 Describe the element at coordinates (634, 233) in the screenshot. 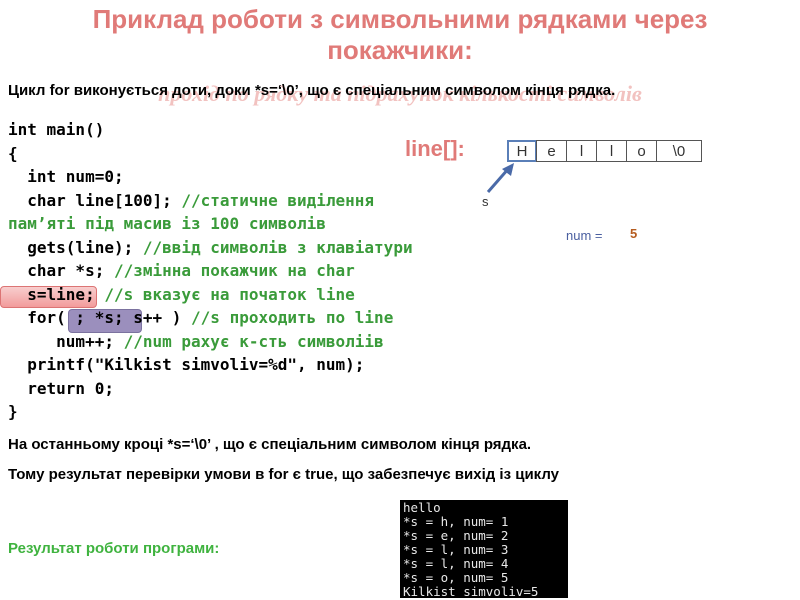

I see `counter-value: 5` at that location.